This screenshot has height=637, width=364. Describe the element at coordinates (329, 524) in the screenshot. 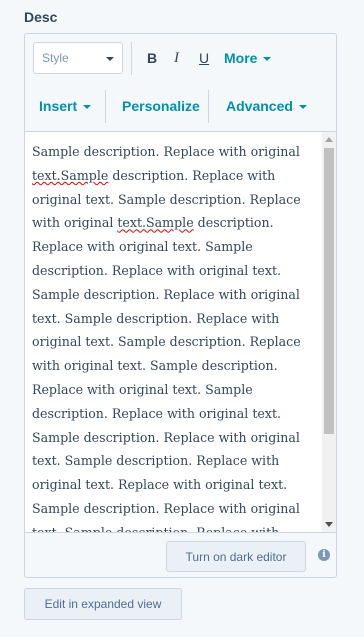

I see `scroll-down-arrow-icon` at that location.